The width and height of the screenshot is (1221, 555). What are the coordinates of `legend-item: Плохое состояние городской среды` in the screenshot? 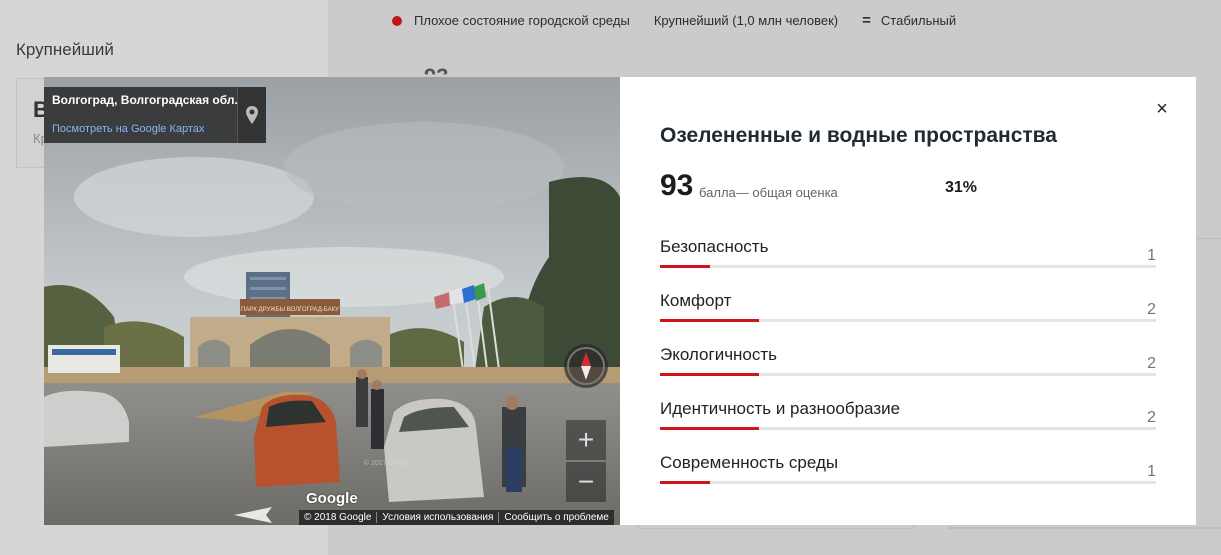 It's located at (511, 20).